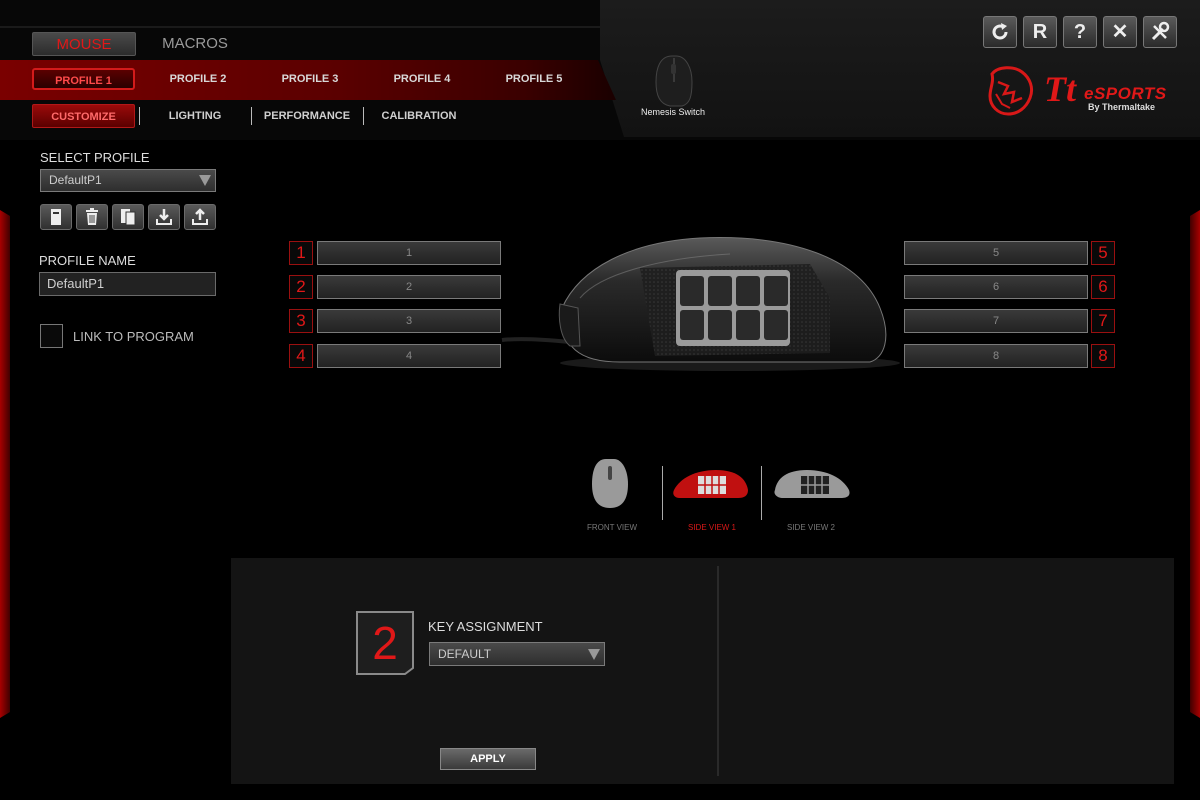  Describe the element at coordinates (409, 287) in the screenshot. I see `button-key-field-2: 2` at that location.